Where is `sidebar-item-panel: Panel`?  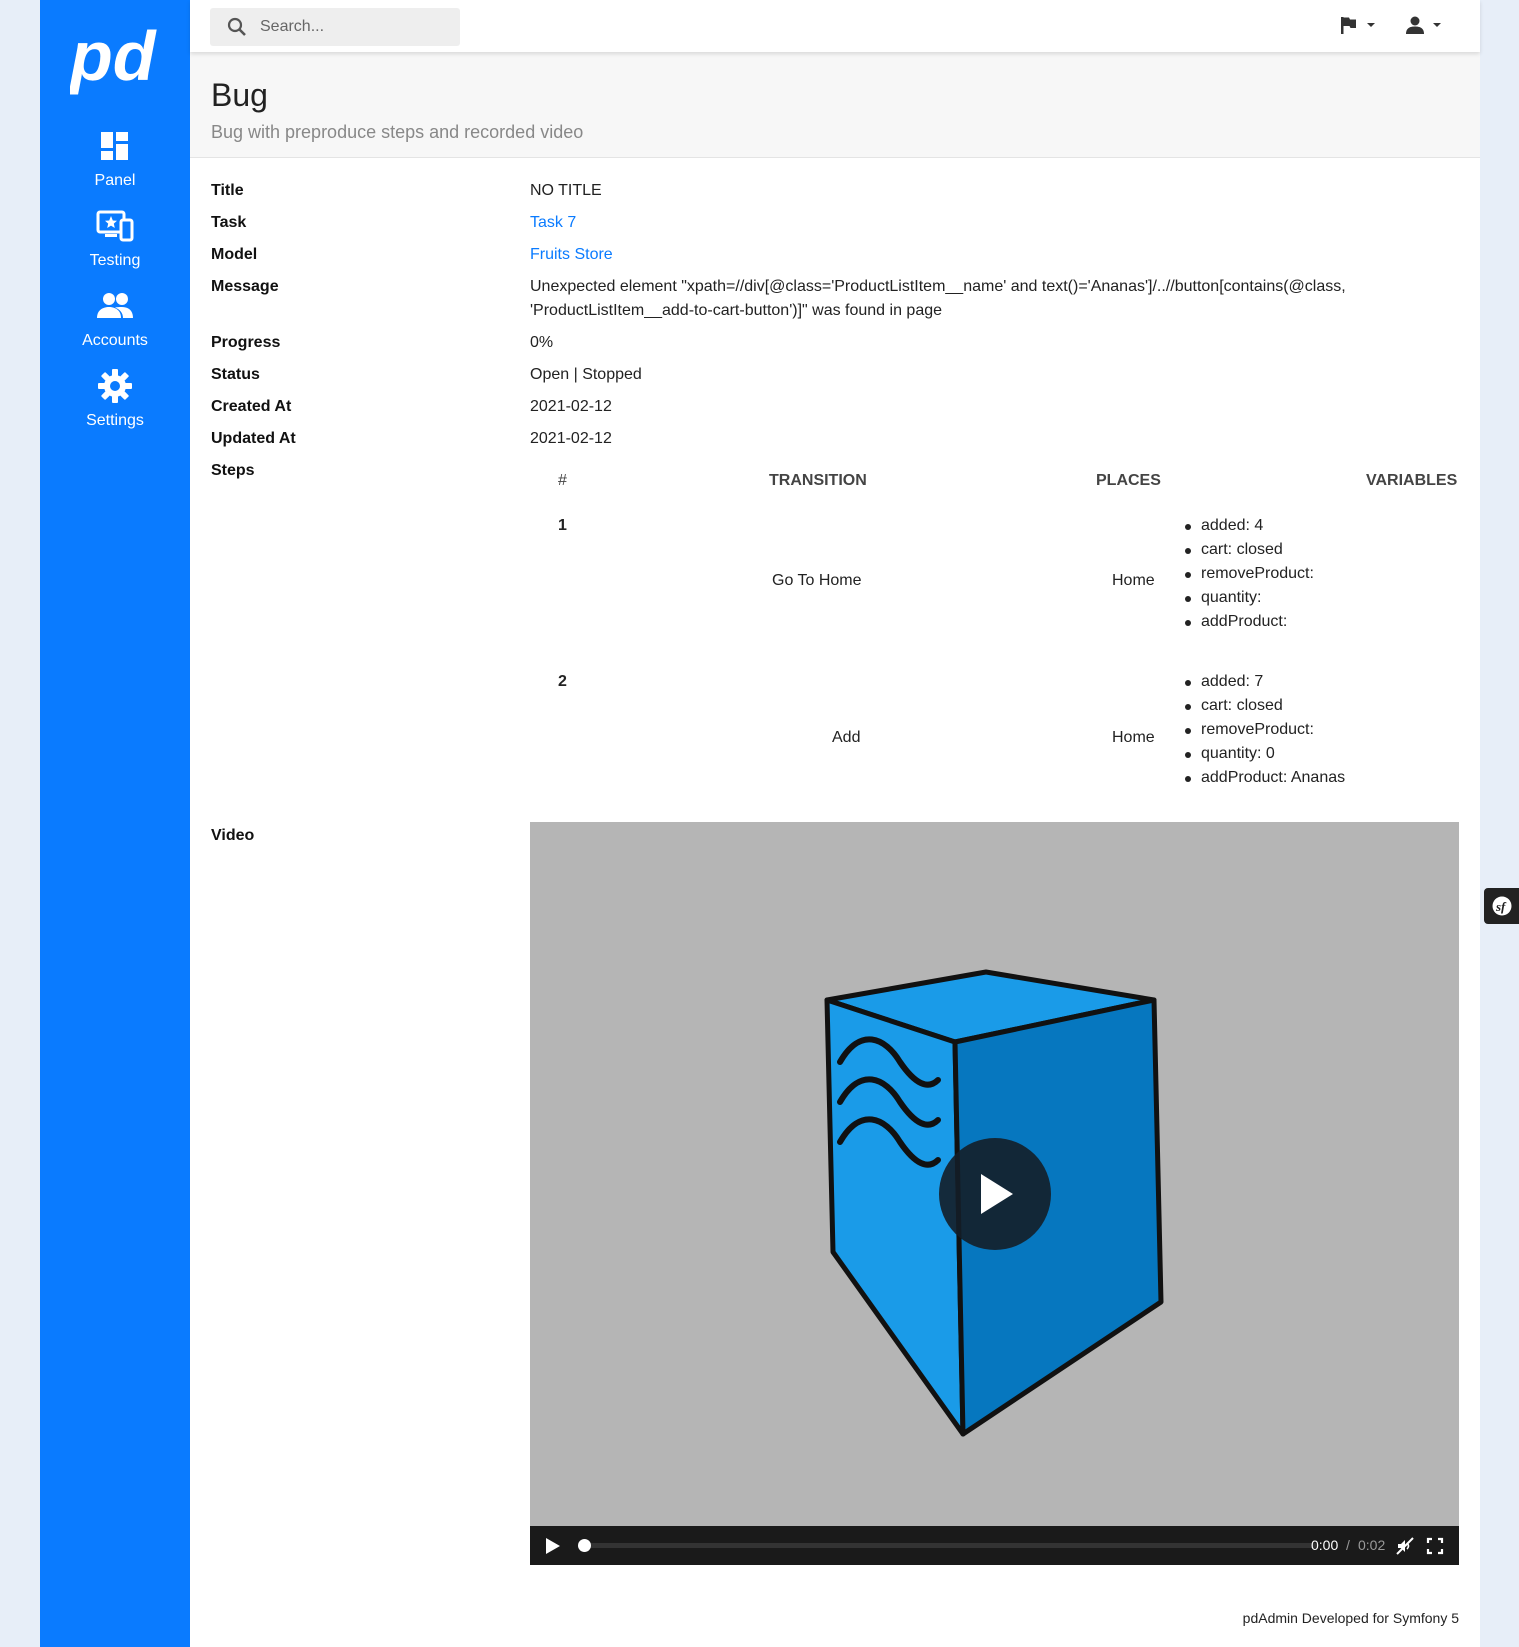
sidebar-item-panel: Panel is located at coordinates (115, 166).